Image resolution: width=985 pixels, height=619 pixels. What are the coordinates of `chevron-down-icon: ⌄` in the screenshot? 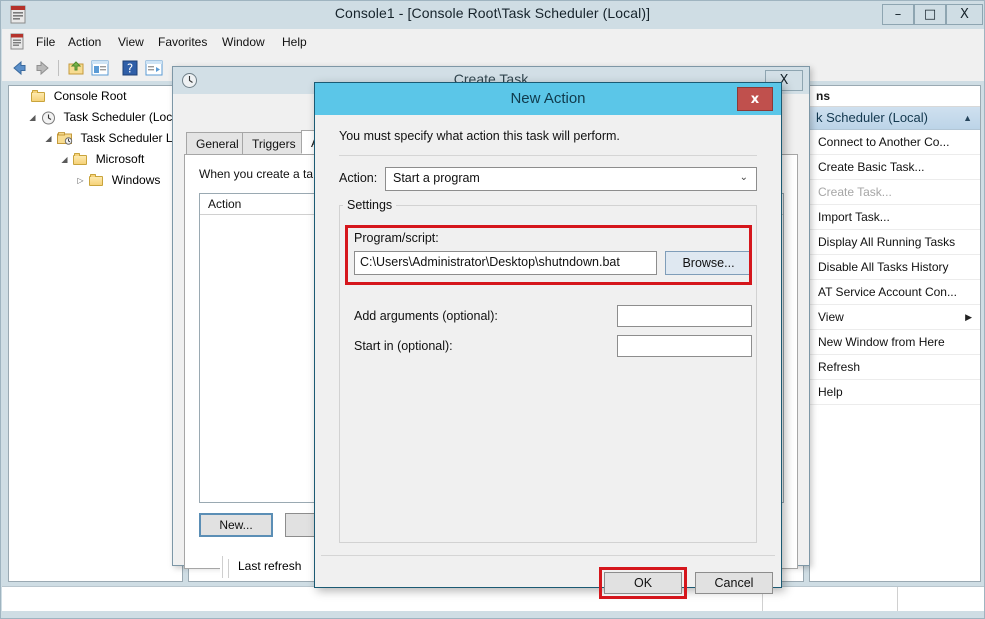 It's located at (744, 177).